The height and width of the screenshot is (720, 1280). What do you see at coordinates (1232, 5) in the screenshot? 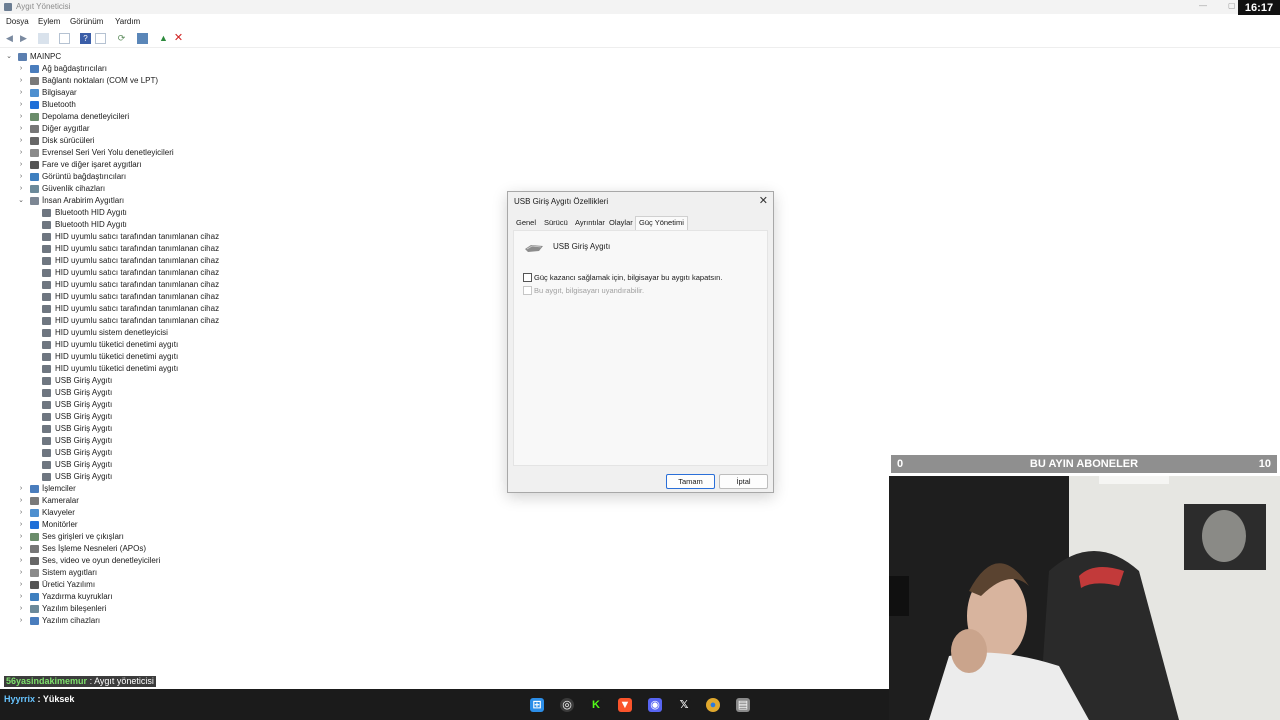
I see `maximize-icon: ▢` at bounding box center [1232, 5].